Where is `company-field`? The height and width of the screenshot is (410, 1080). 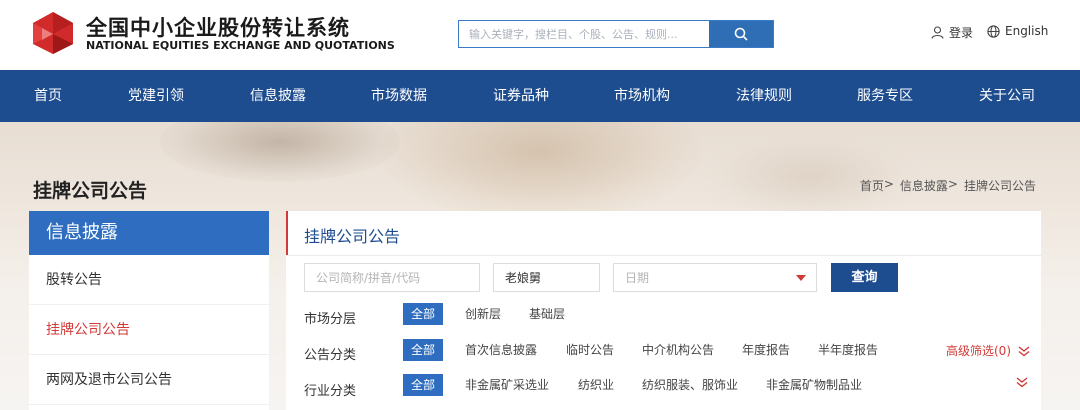
company-field is located at coordinates (392, 277).